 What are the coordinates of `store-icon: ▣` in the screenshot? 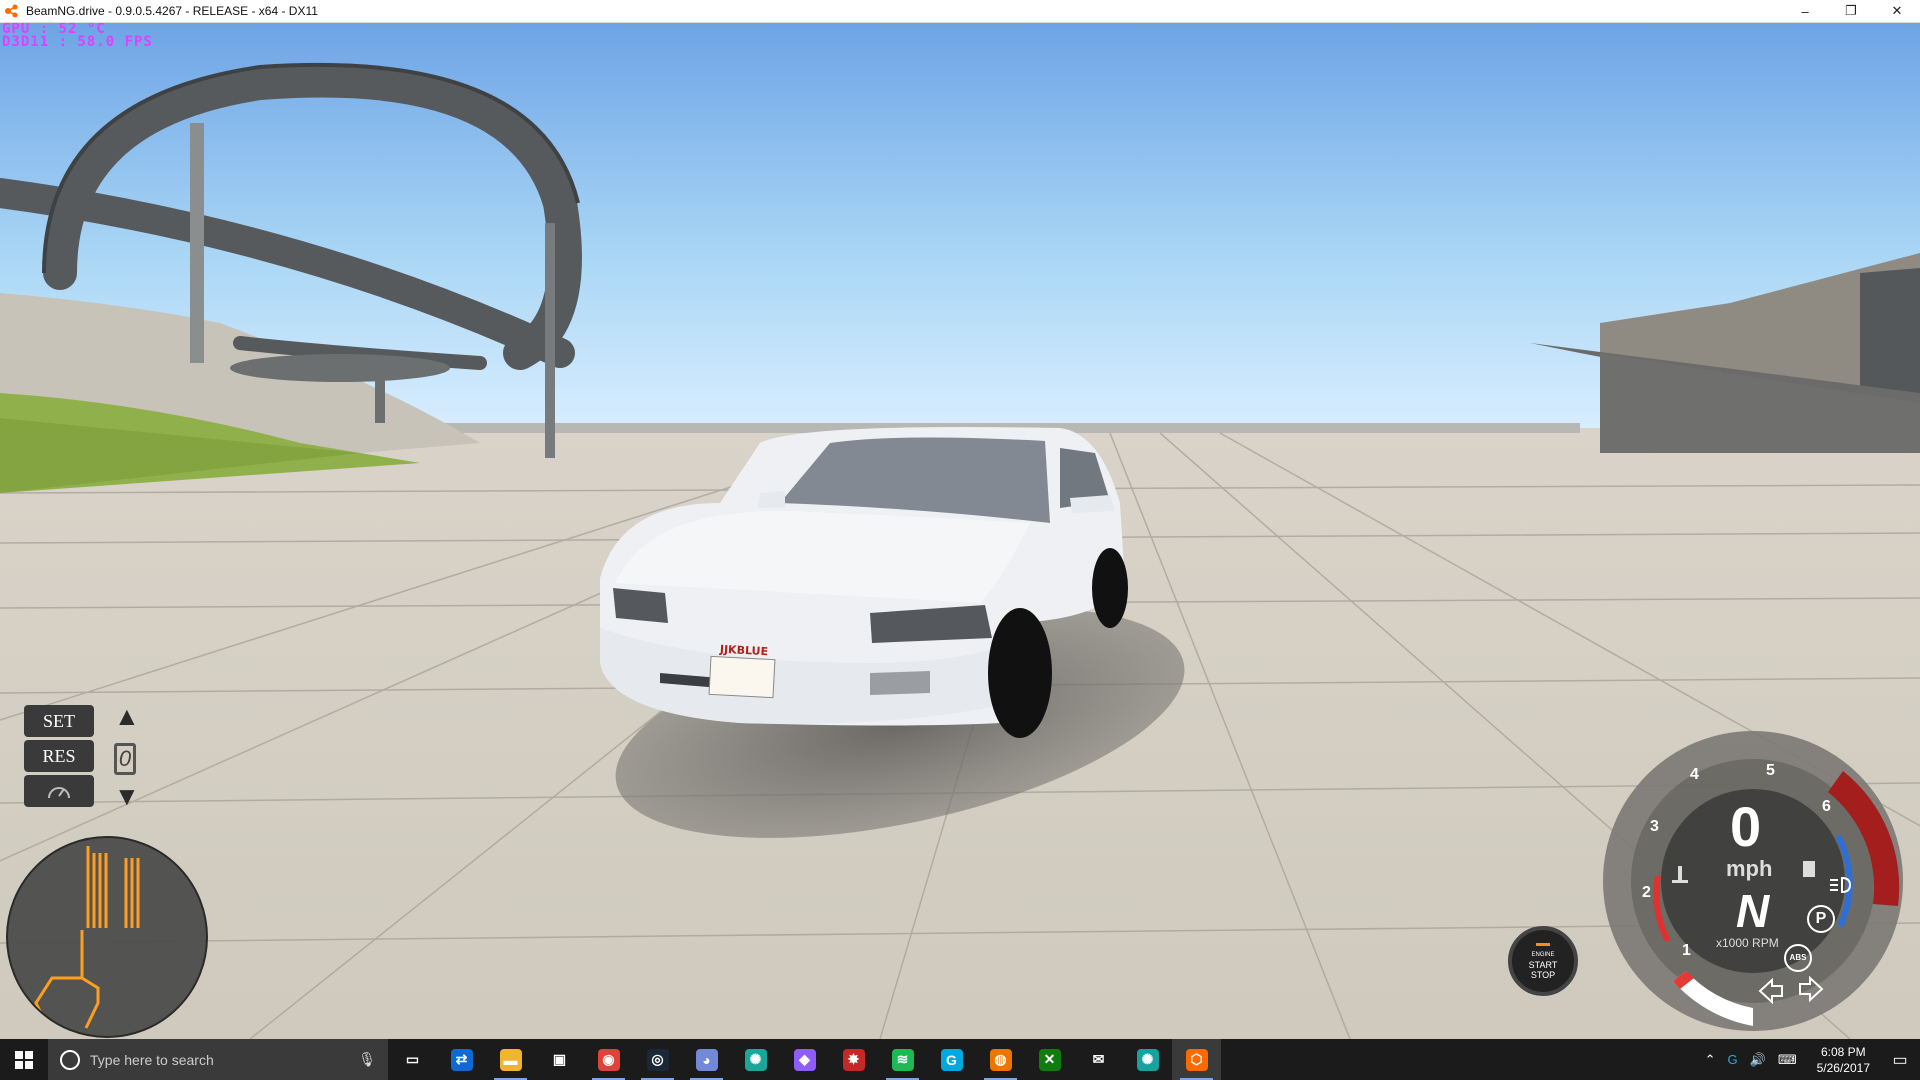 It's located at (559, 1059).